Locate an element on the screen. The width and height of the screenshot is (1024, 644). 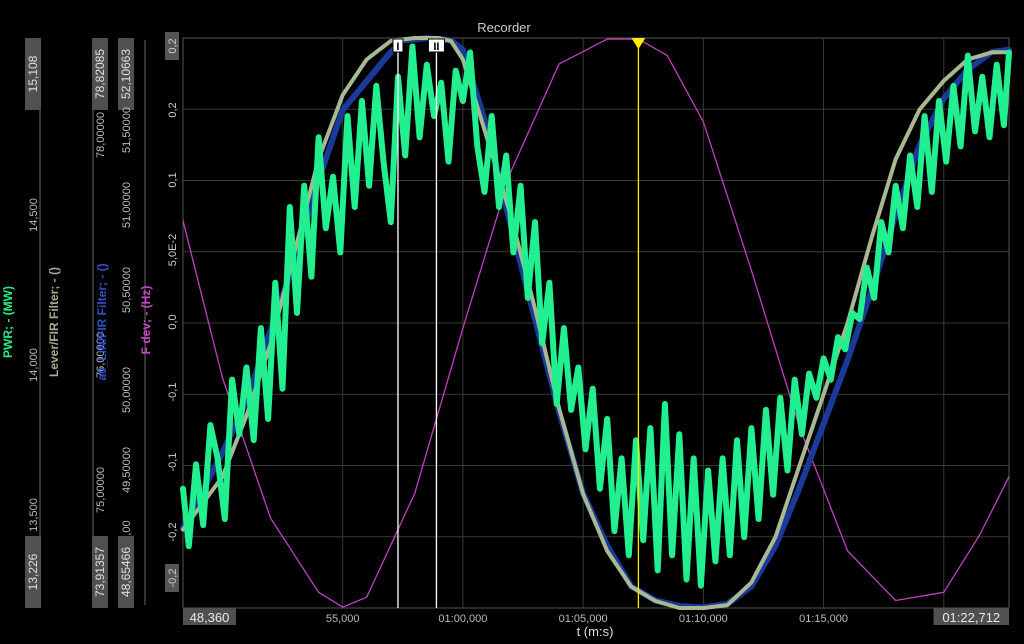
axis-tick: ,00 is located at coordinates (127, 527).